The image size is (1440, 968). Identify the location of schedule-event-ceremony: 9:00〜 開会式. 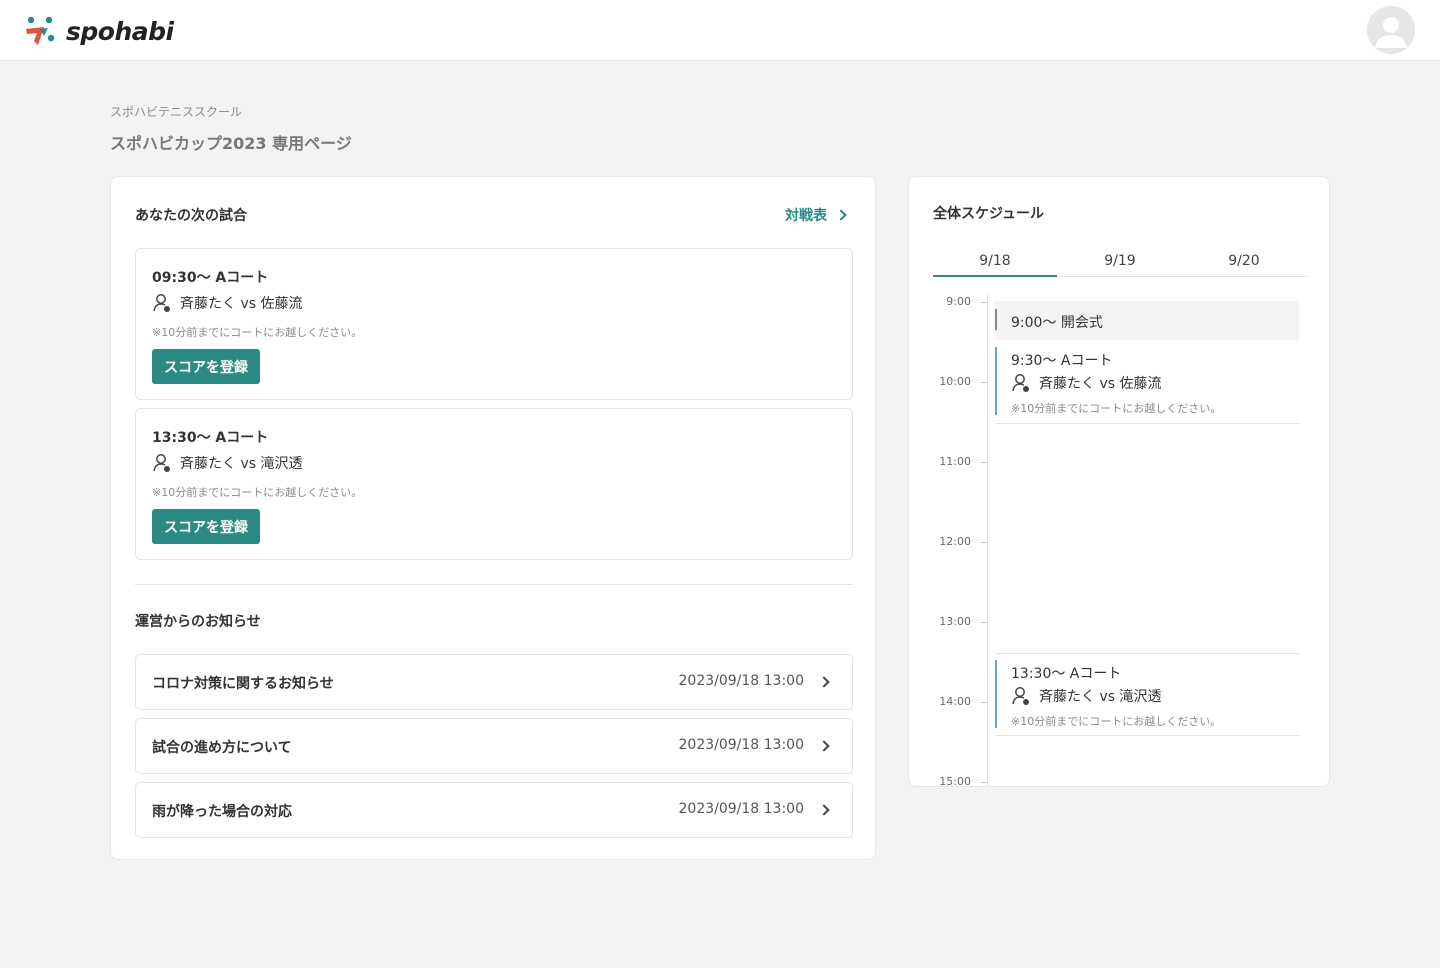
(1147, 320).